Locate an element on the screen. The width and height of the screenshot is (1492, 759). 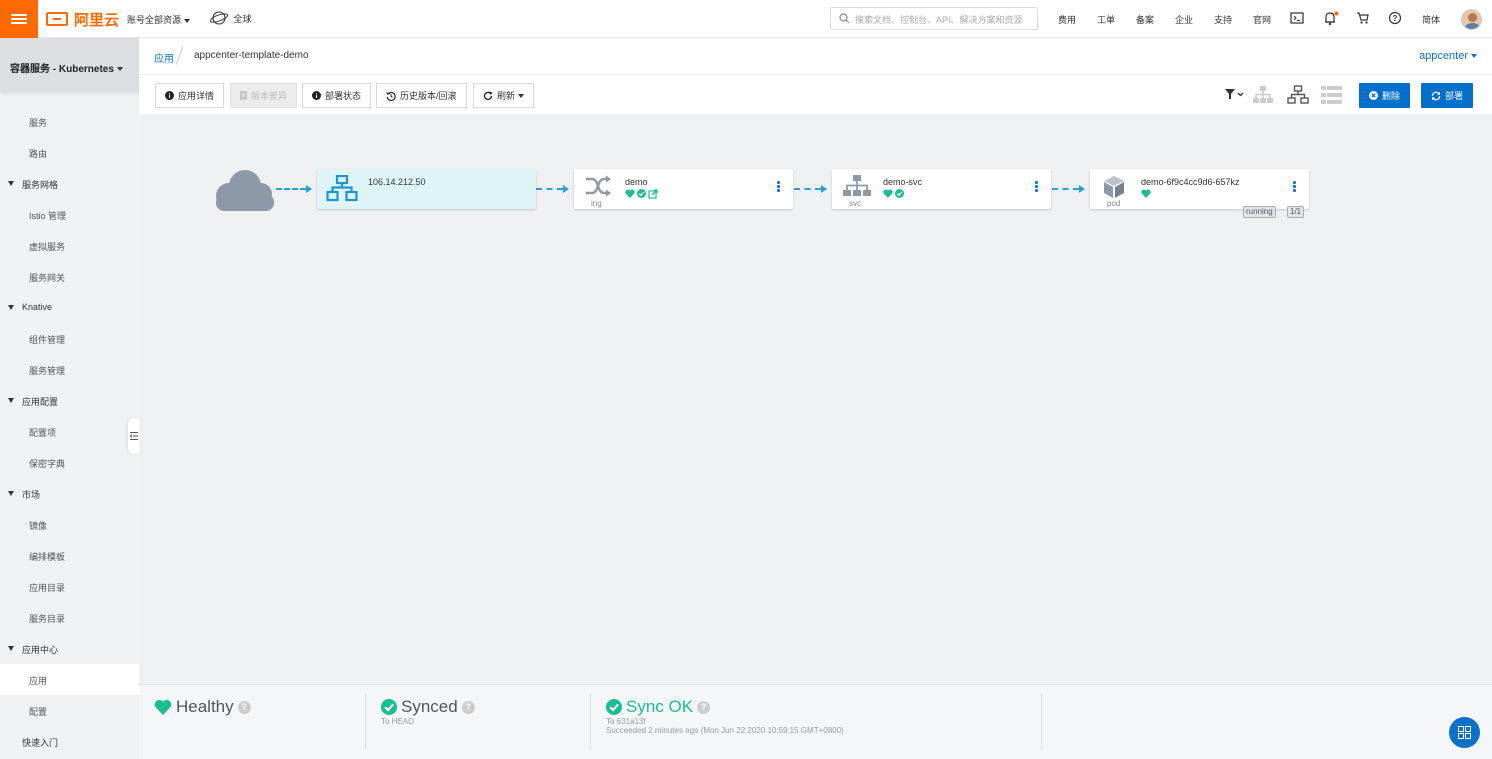
sidebar-item-4: 虚拟服务 is located at coordinates (69, 245).